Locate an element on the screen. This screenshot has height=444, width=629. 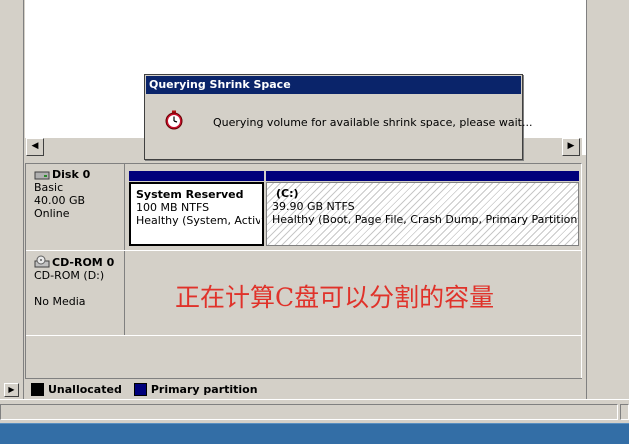
scroll-right-icon: ▶ is located at coordinates (571, 147).